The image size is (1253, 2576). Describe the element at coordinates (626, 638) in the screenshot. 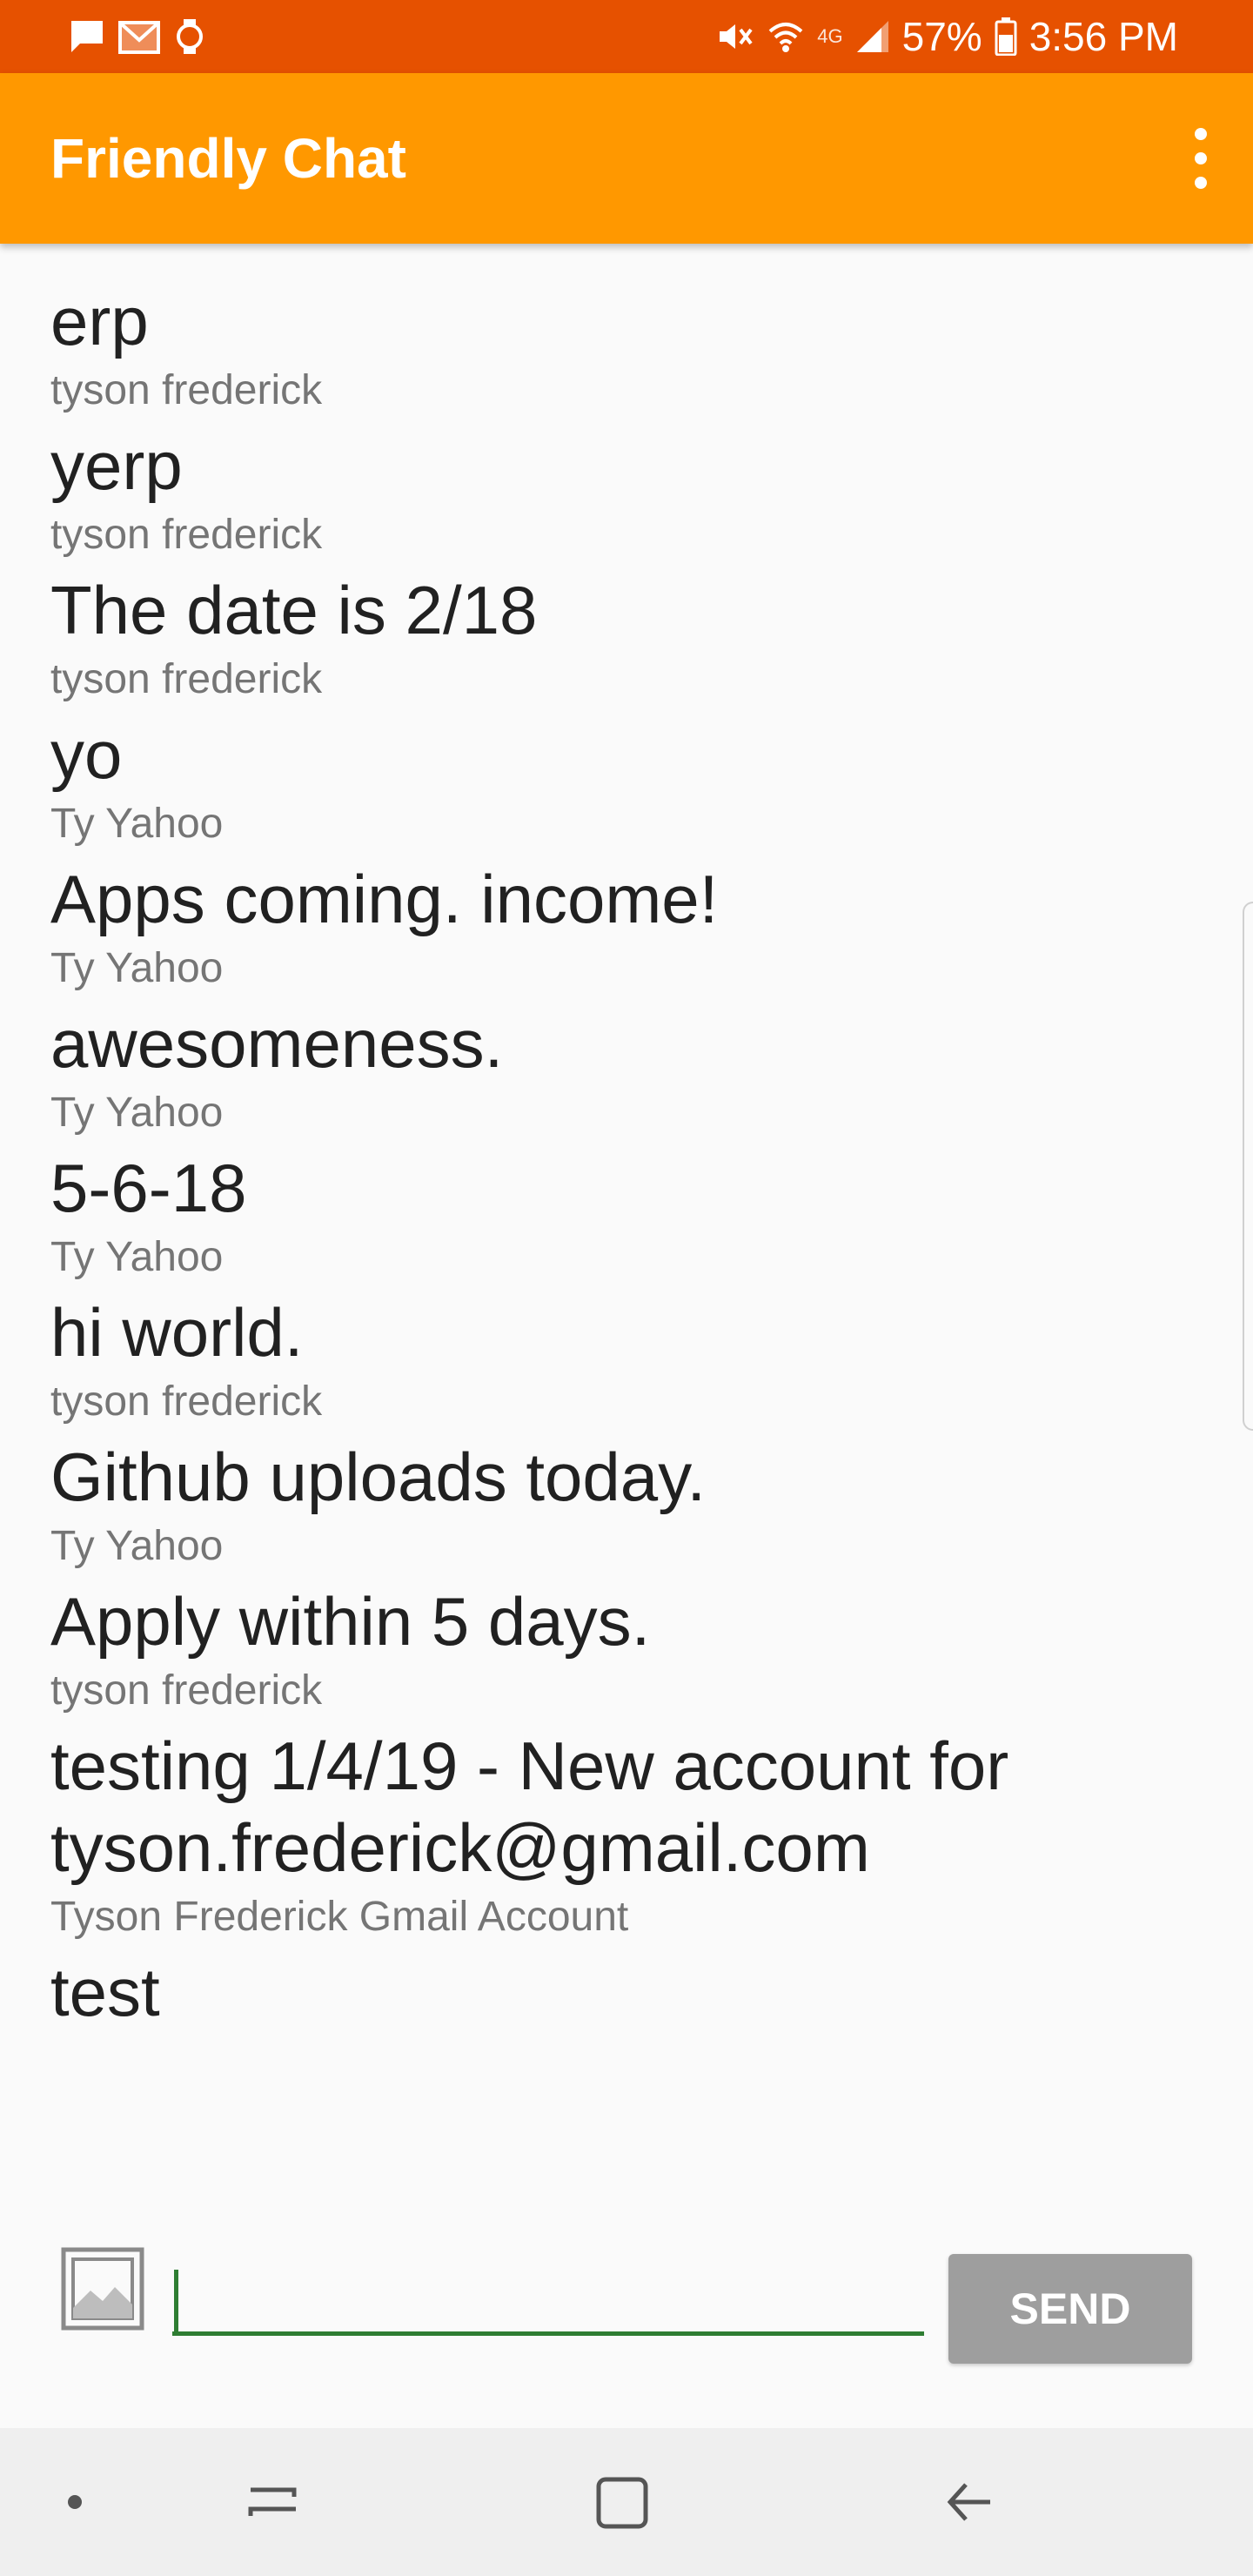

I see `list-item: The date is 2/18 tyson frederick` at that location.